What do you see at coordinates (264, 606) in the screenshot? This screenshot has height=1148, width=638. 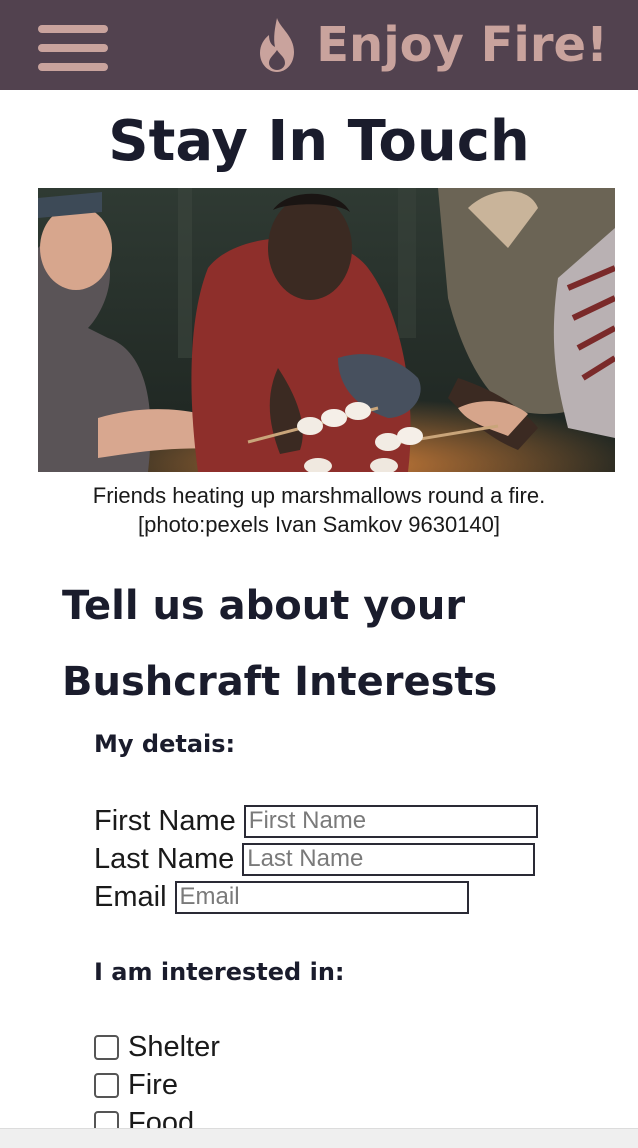 I see `form-heading-line-1: Tell us about your` at bounding box center [264, 606].